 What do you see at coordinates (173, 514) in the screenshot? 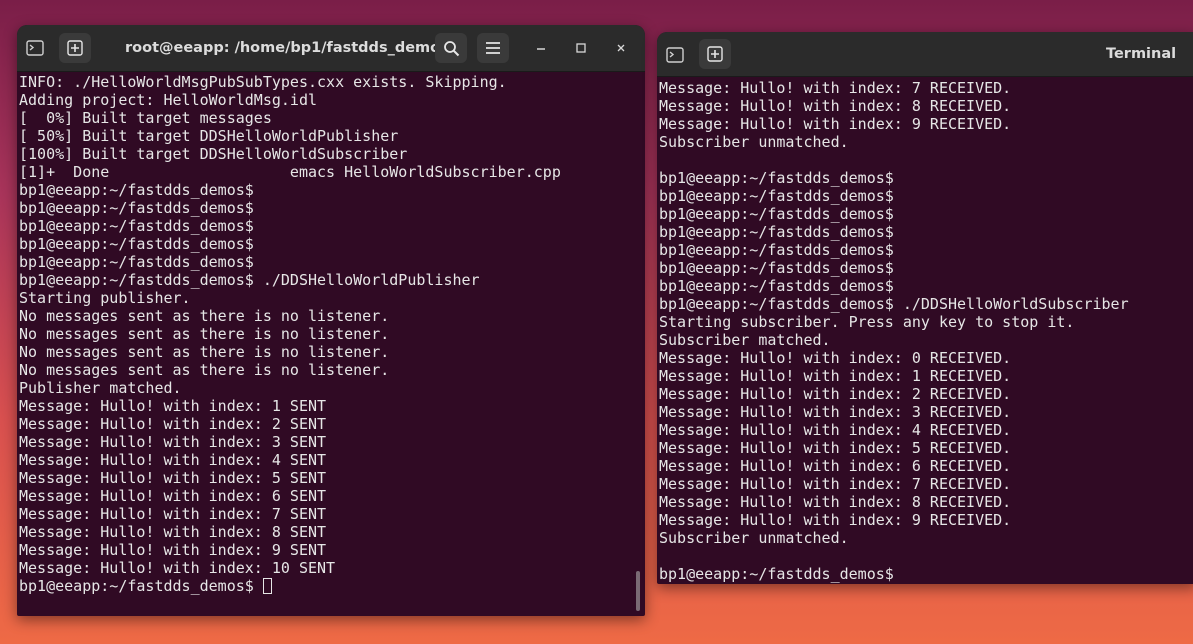
I see `terminal-line: Message: Hullo! with index: 7 SENT` at bounding box center [173, 514].